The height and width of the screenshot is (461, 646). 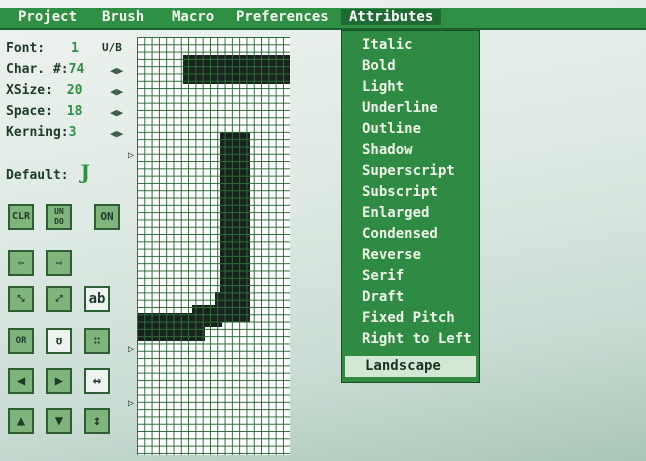 What do you see at coordinates (97, 299) in the screenshot?
I see `text-button: ab` at bounding box center [97, 299].